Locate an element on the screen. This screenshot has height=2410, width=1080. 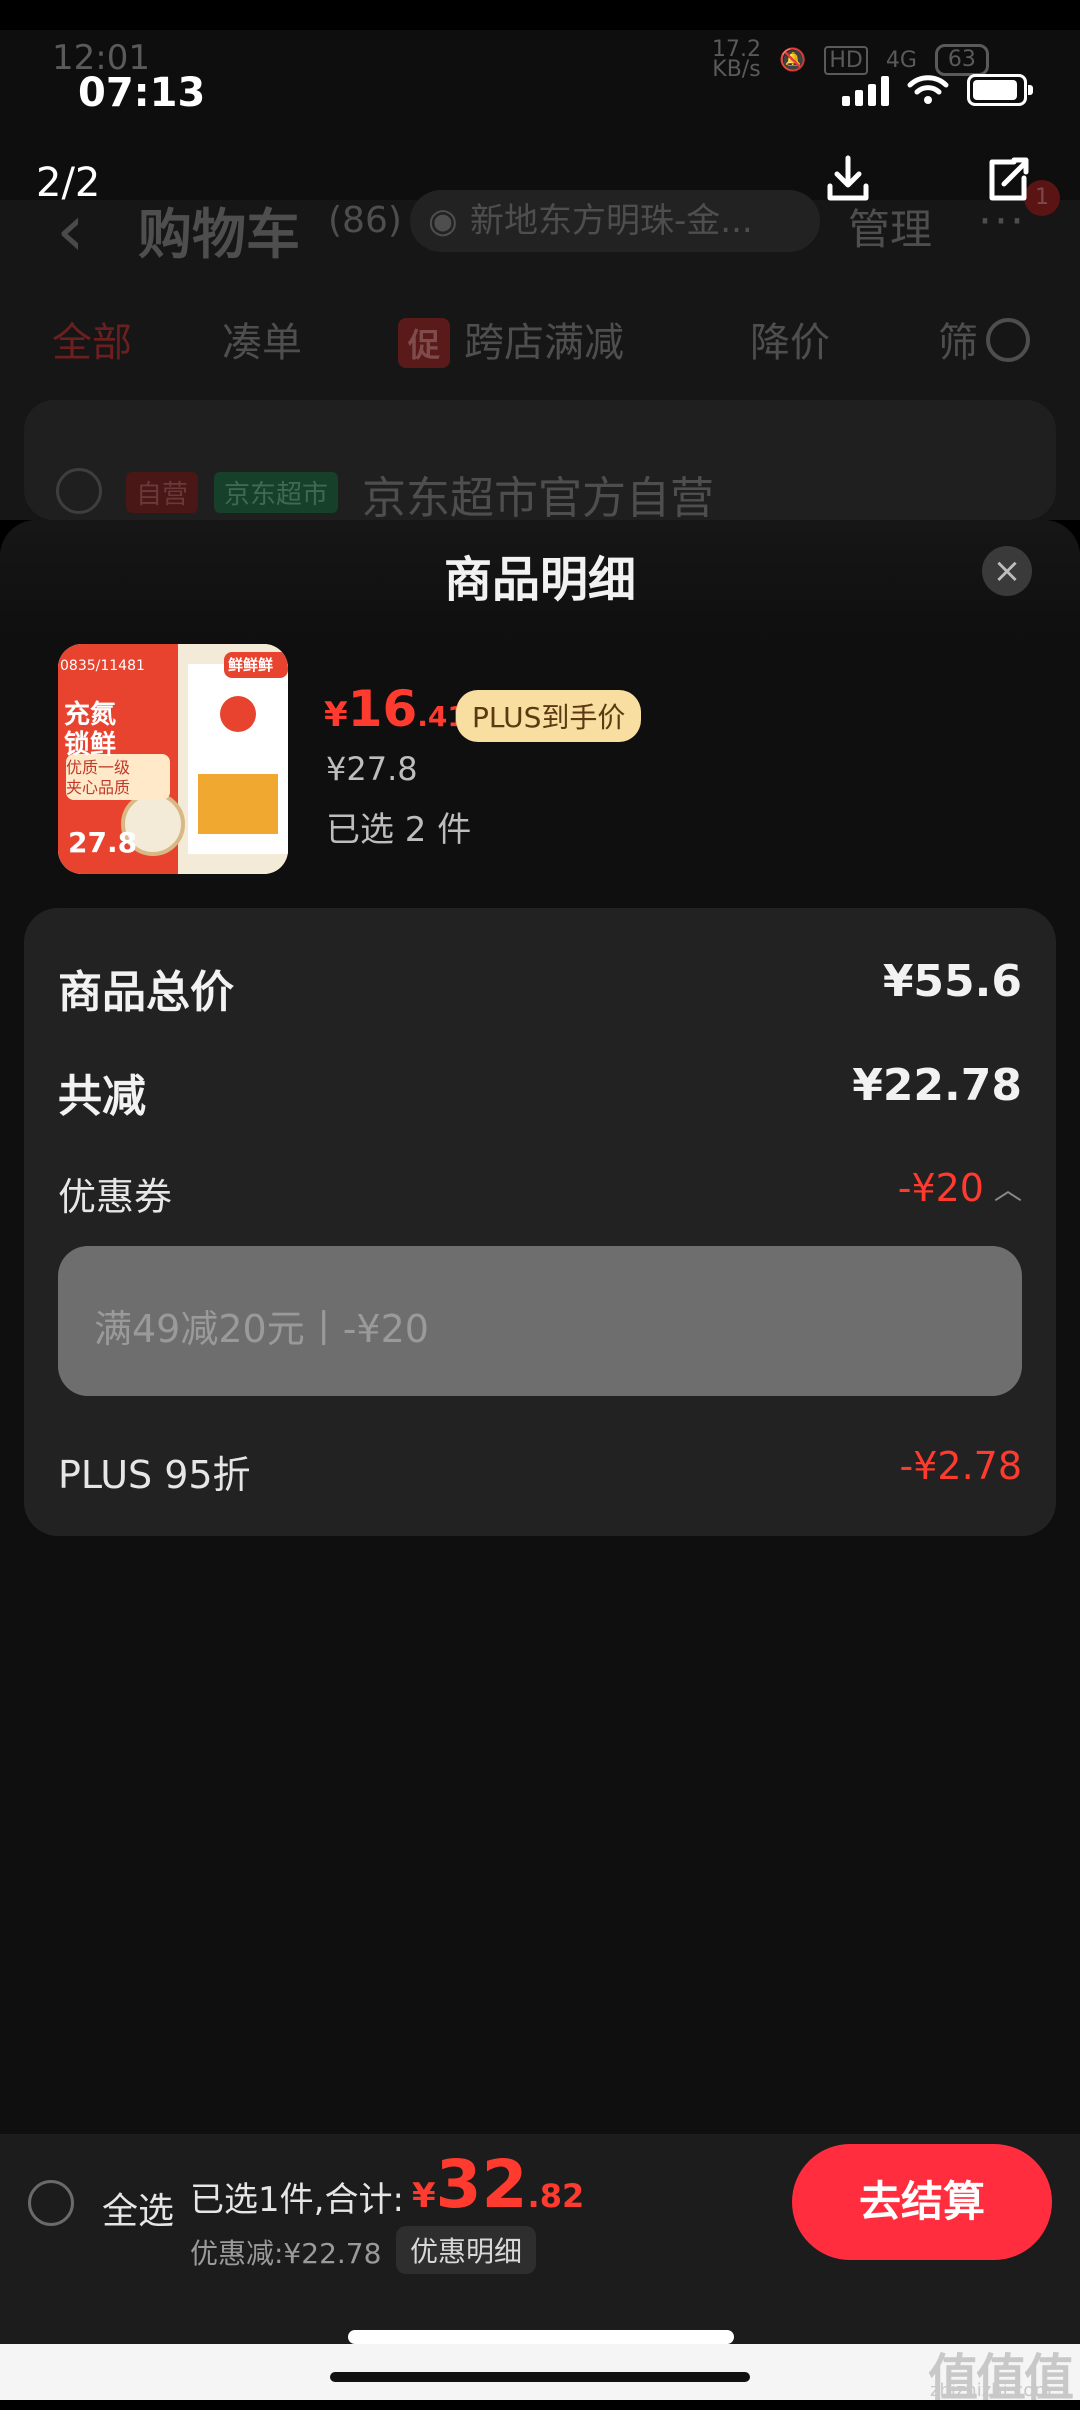
product-image: 0835/11481 充氮锁鲜 优质一级 夹心品质 27.8 鲜鲜鲜 is located at coordinates (173, 759).